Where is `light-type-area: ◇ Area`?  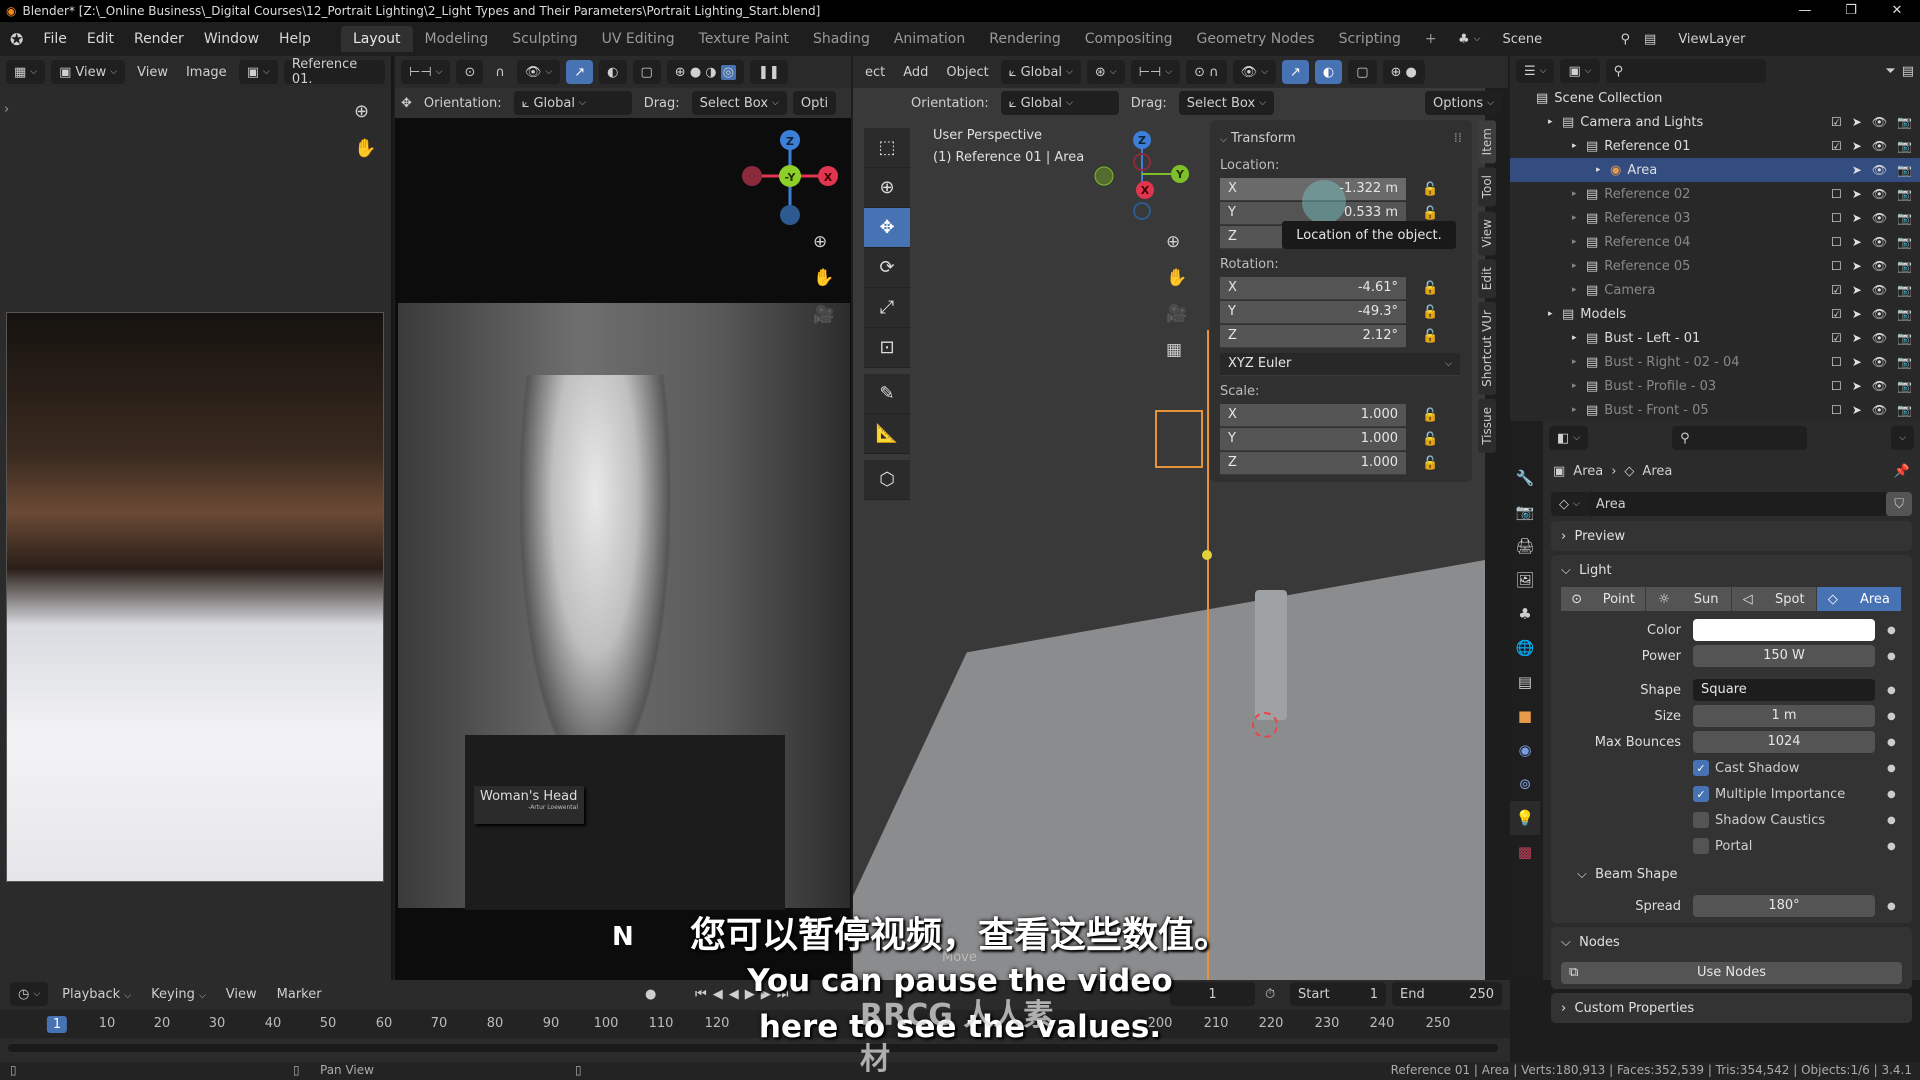 light-type-area: ◇ Area is located at coordinates (1859, 599).